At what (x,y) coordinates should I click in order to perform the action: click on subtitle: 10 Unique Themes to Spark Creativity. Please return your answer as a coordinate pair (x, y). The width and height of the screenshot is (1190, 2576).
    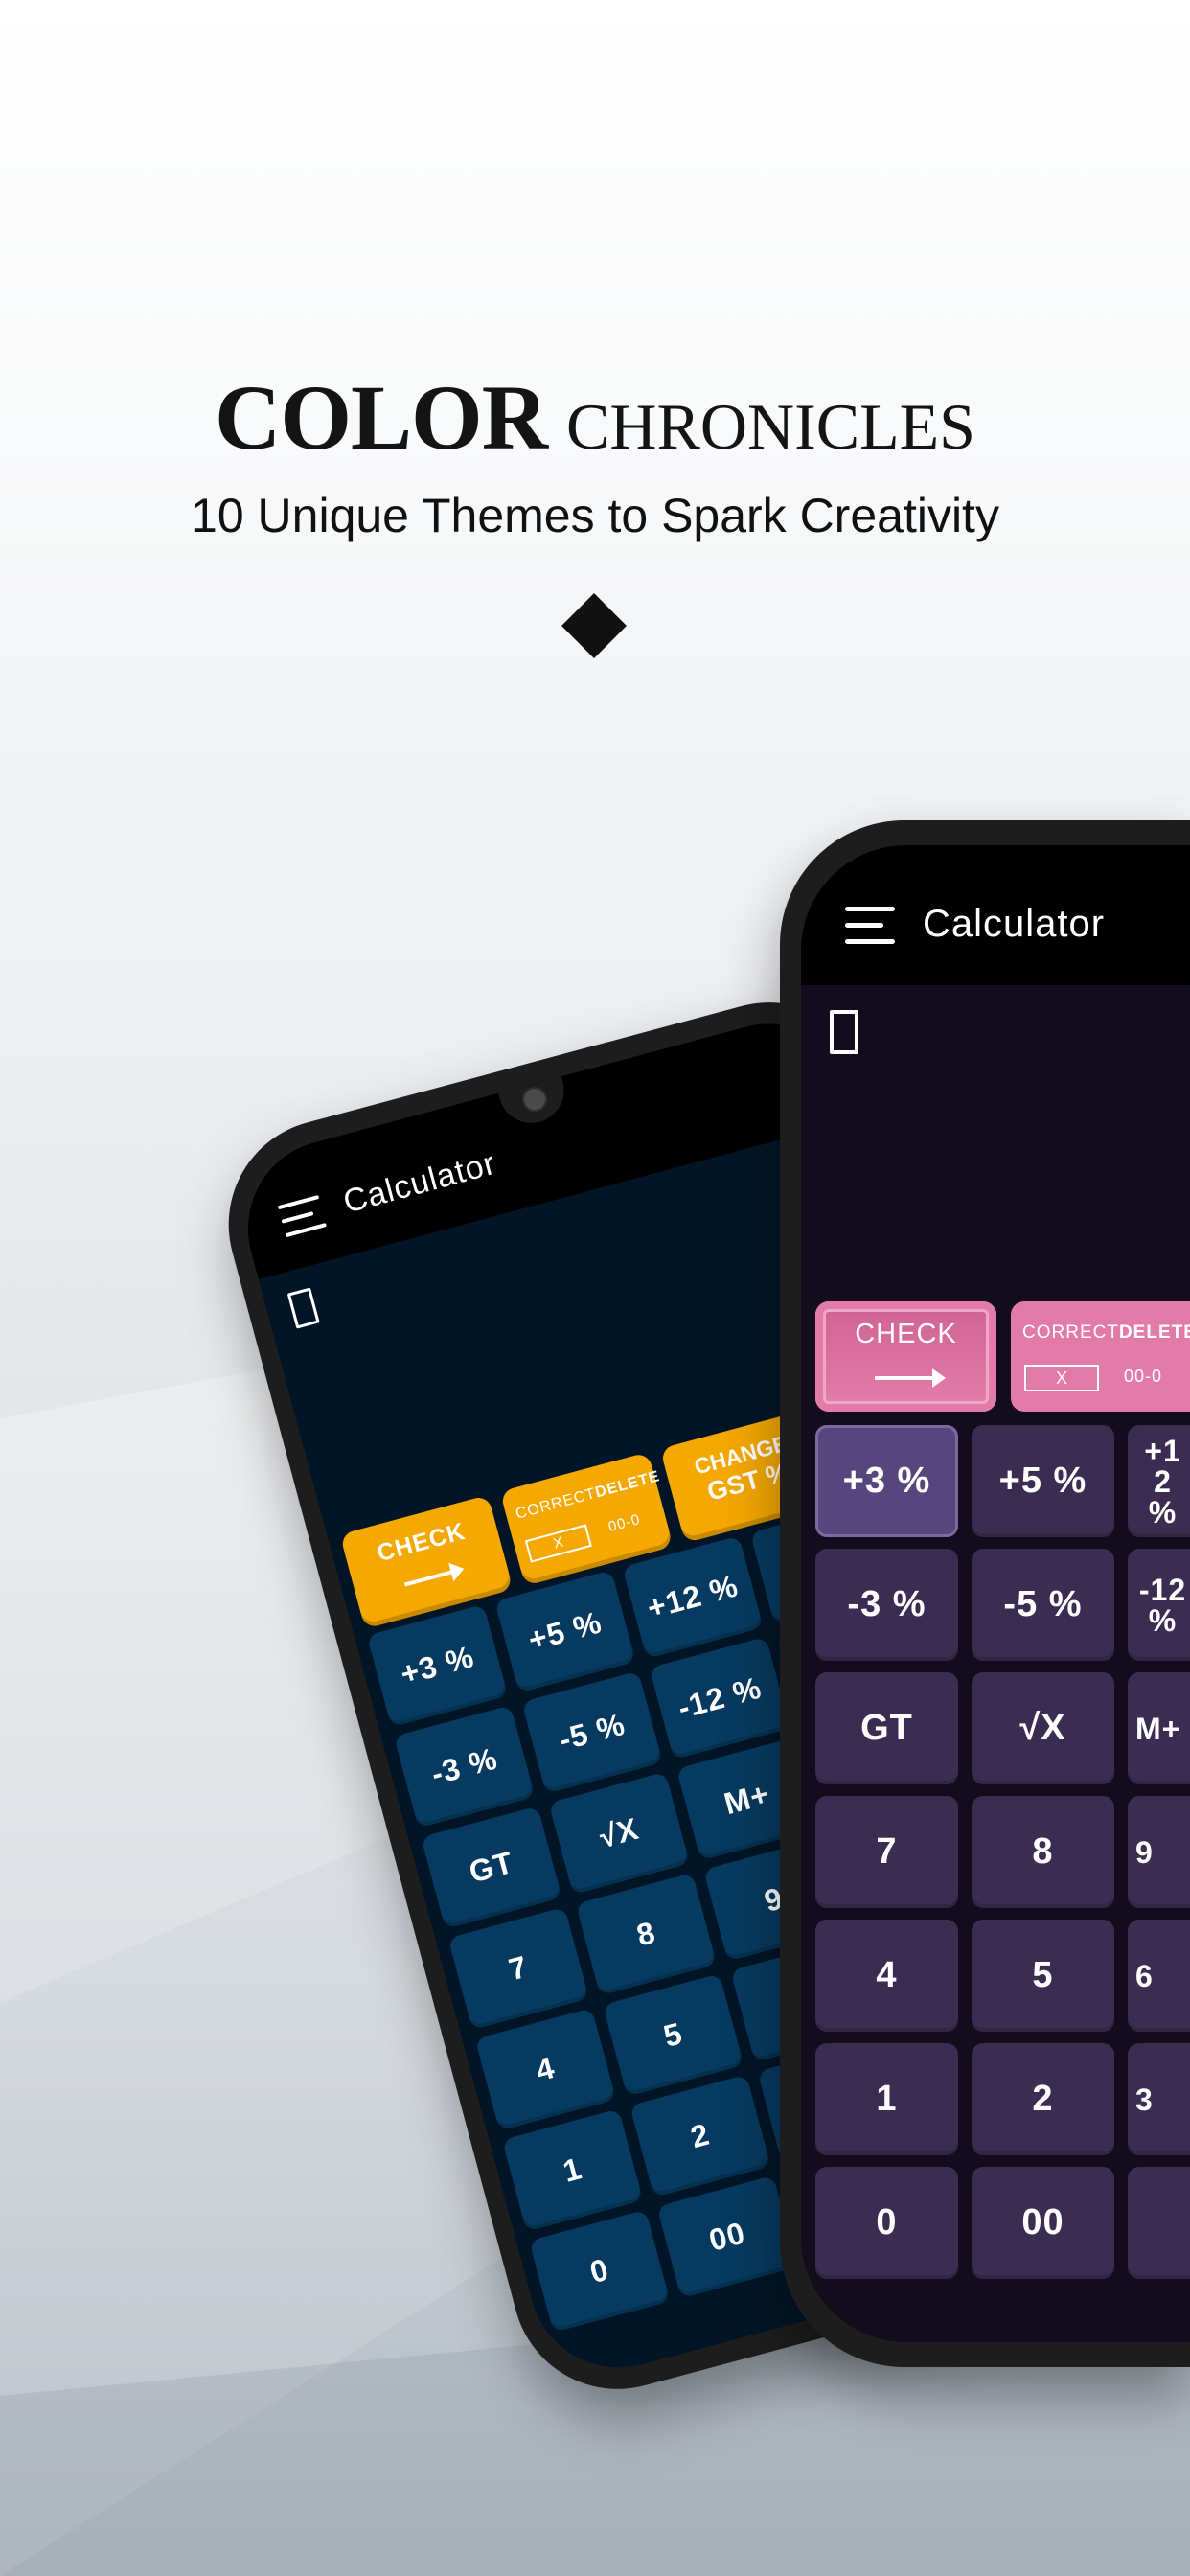
    Looking at the image, I should click on (595, 515).